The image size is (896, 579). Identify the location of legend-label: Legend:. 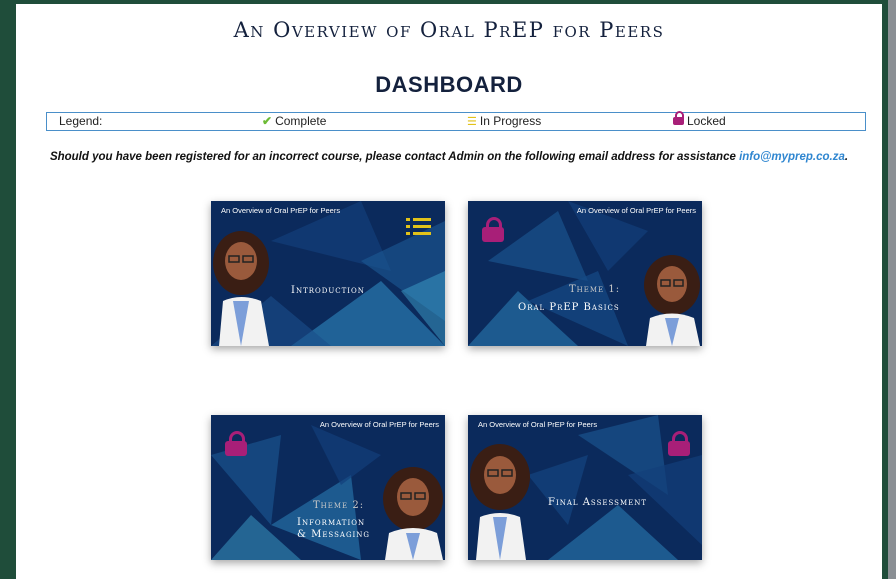
(81, 121).